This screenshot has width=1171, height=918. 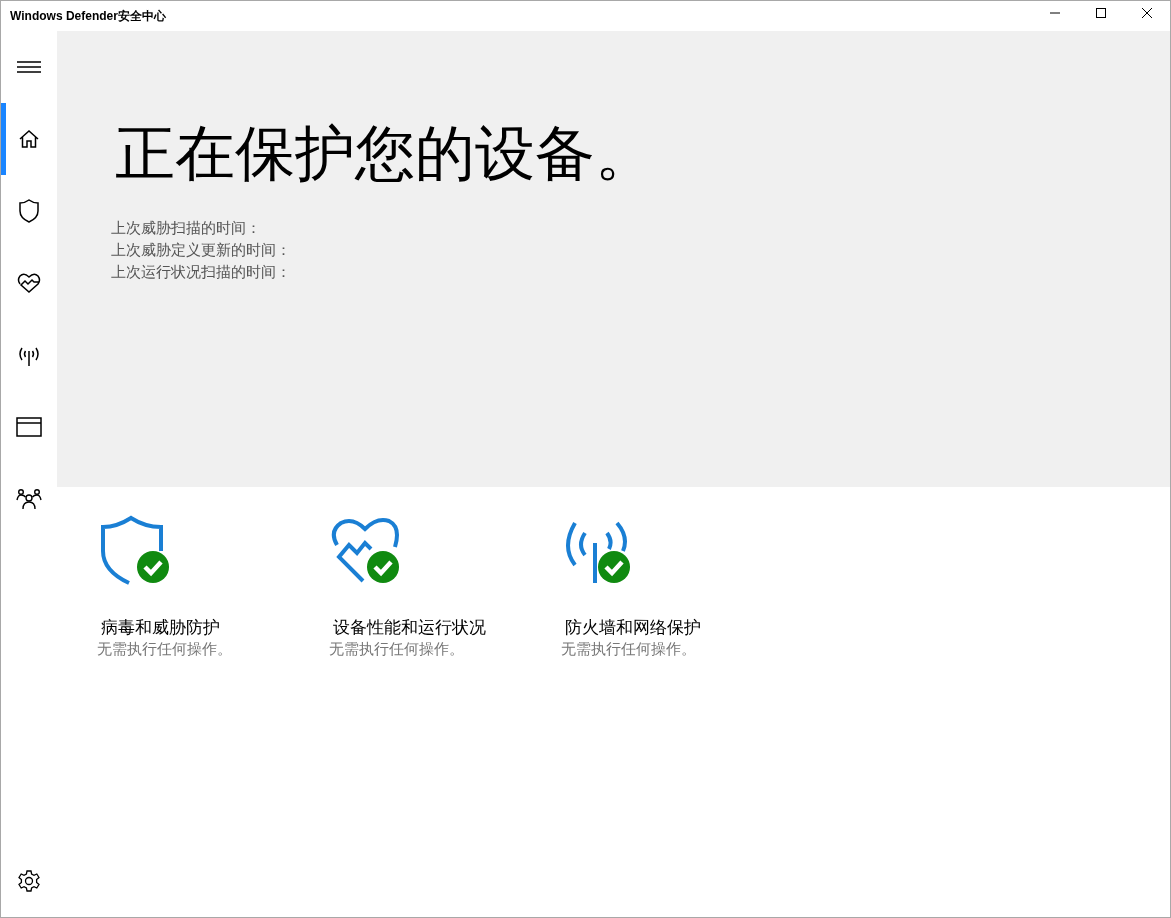 I want to click on maximize-icon, so click(x=1101, y=13).